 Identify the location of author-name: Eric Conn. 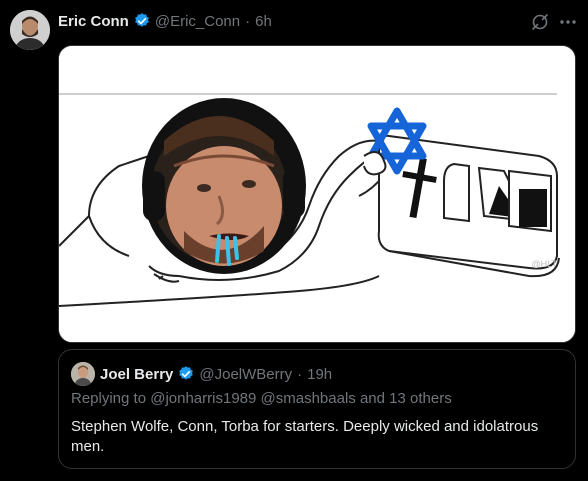
(93, 21).